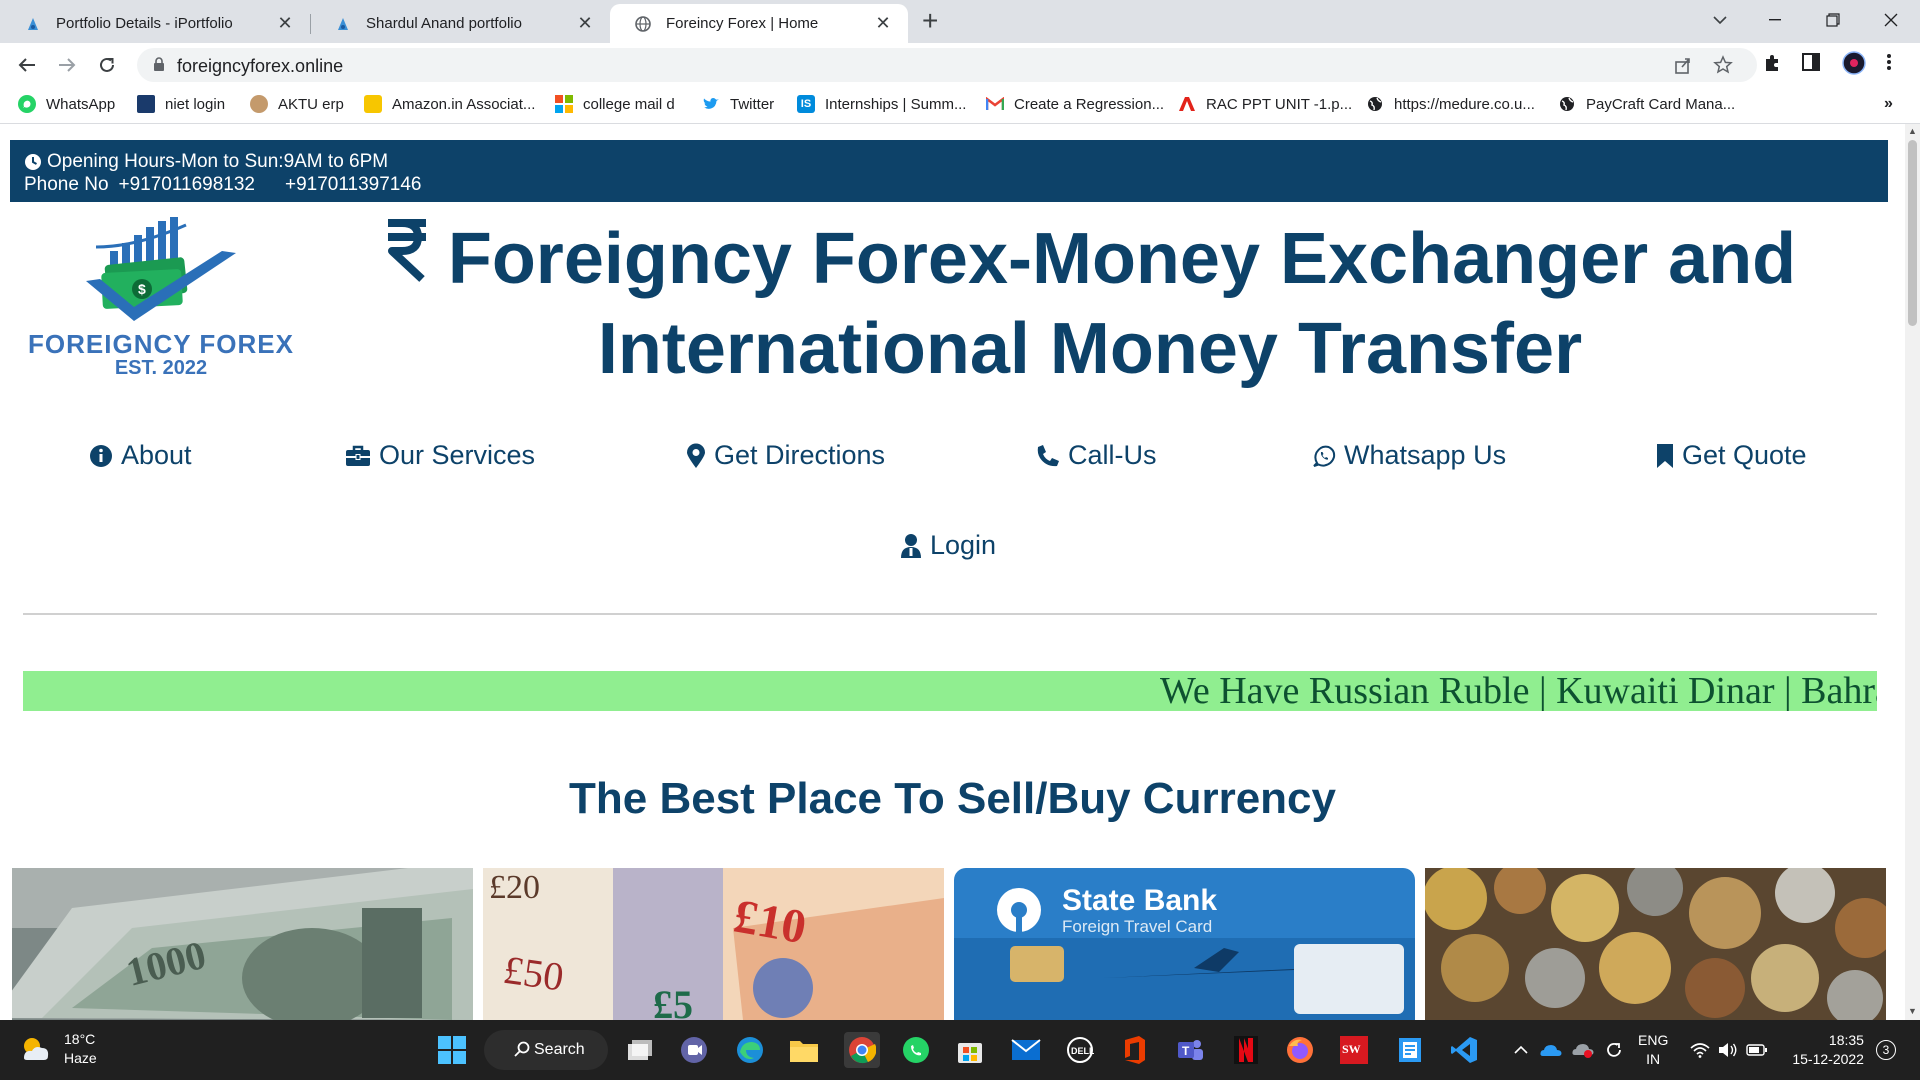  What do you see at coordinates (358, 455) in the screenshot?
I see `briefcase-icon` at bounding box center [358, 455].